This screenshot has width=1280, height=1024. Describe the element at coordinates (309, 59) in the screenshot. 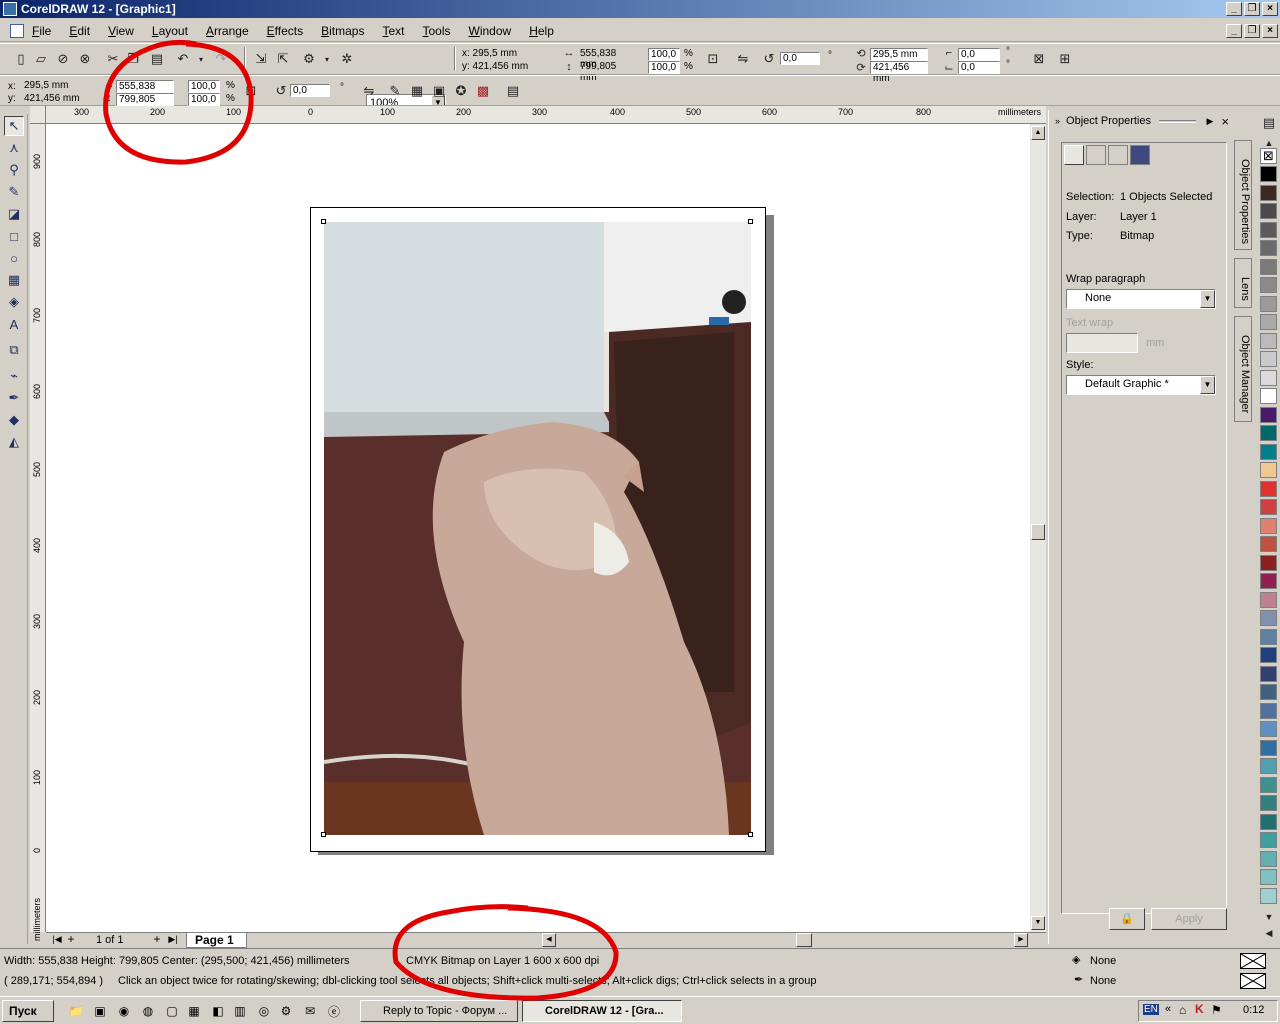

I see `application-launcher-icon: ⚙` at that location.